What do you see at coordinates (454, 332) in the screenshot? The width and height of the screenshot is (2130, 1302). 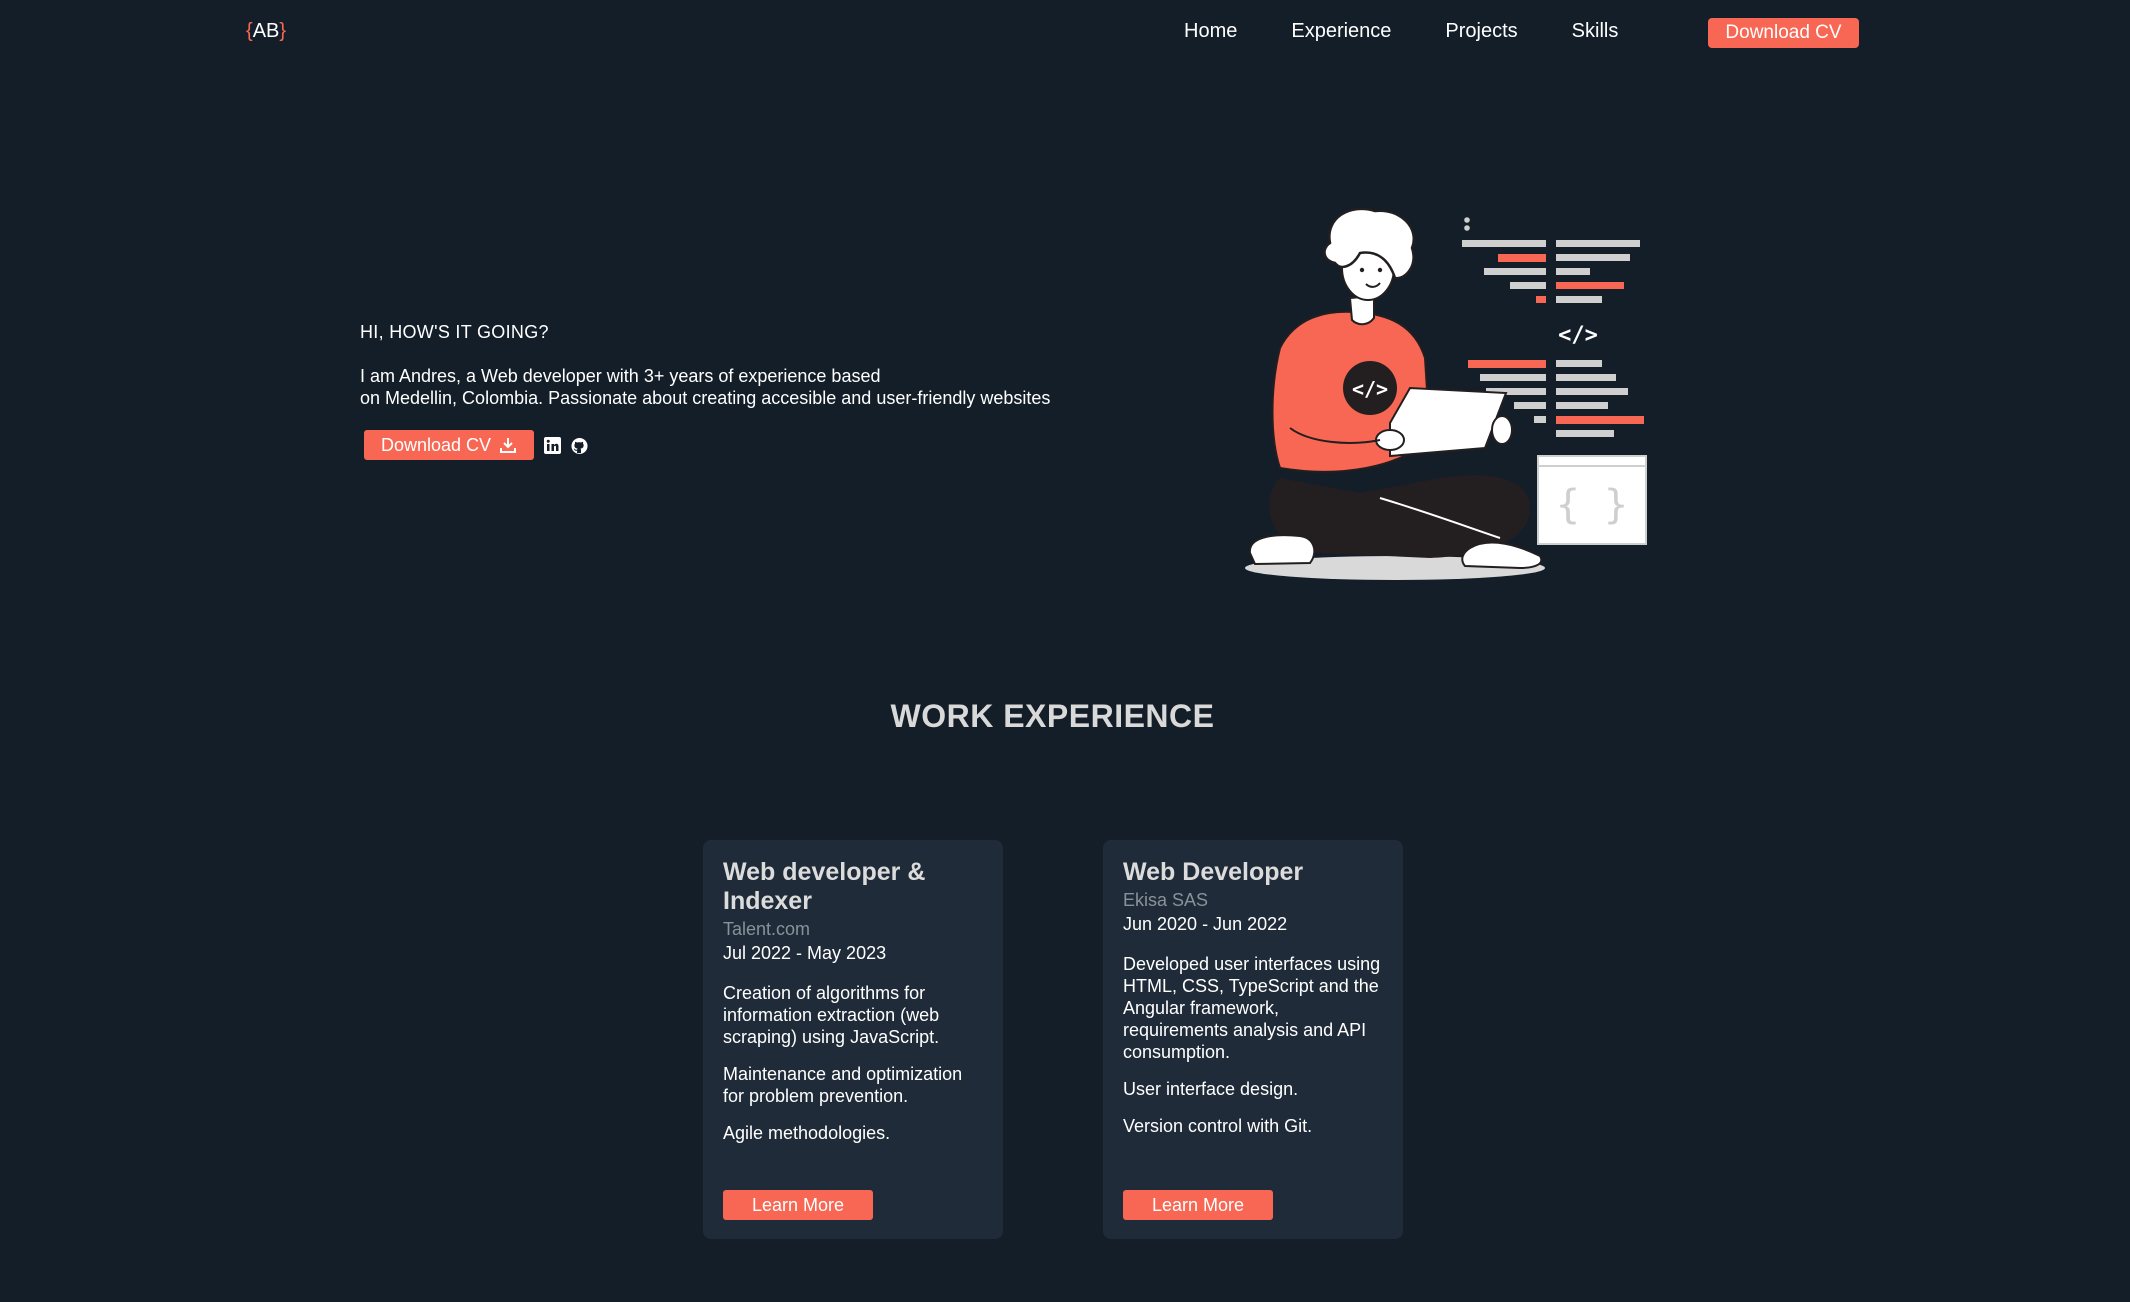 I see `hero-greeting: HI, HOW'S IT GOING?` at bounding box center [454, 332].